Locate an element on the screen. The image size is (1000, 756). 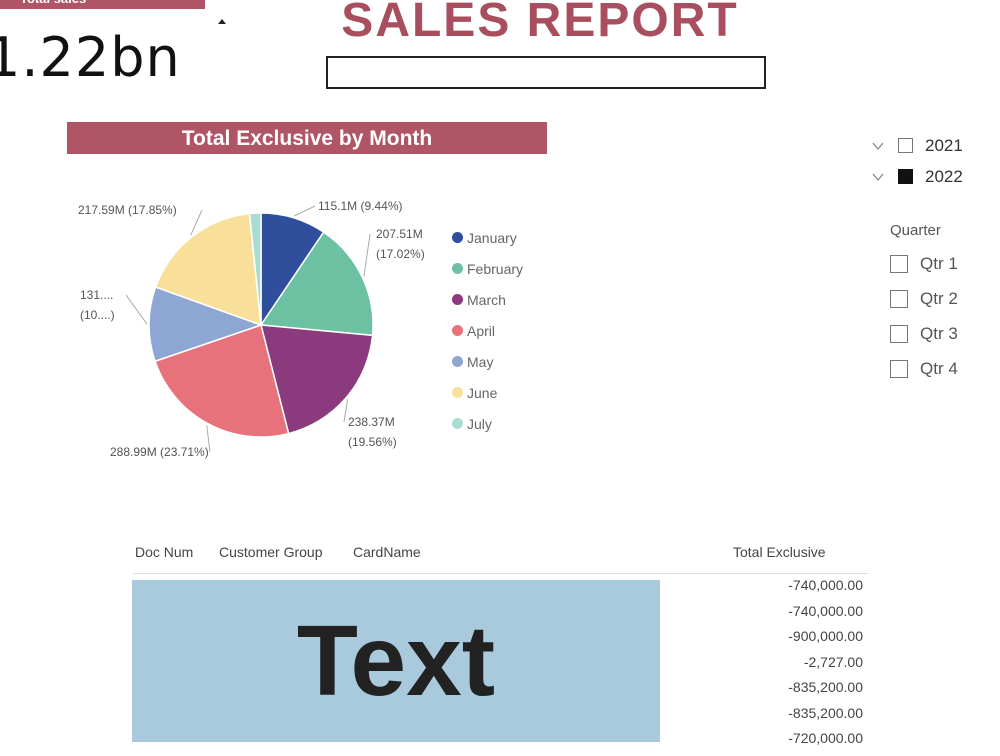
legend-item: February is located at coordinates (487, 268).